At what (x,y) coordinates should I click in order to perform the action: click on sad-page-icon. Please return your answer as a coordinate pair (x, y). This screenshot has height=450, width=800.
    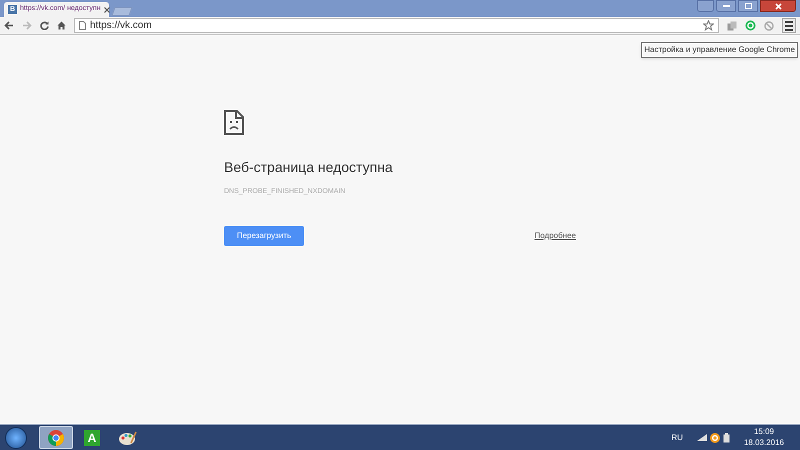
    Looking at the image, I should click on (234, 122).